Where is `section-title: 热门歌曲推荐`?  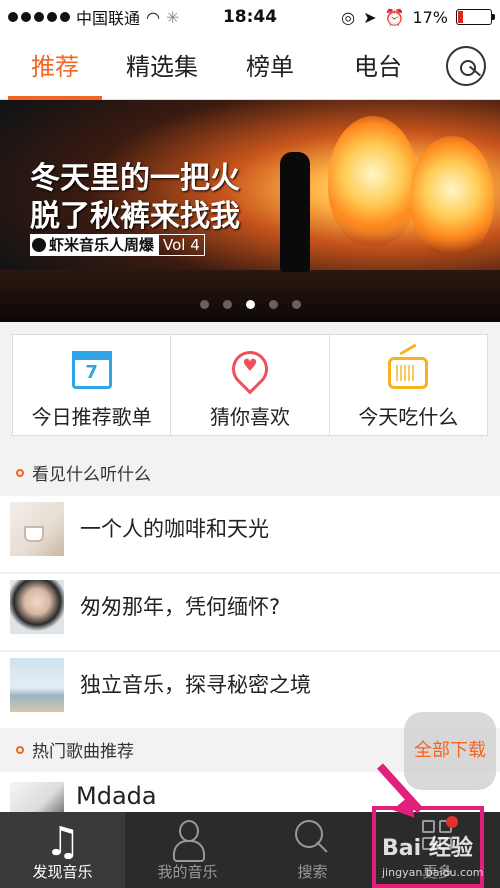
section-title: 热门歌曲推荐 is located at coordinates (83, 752).